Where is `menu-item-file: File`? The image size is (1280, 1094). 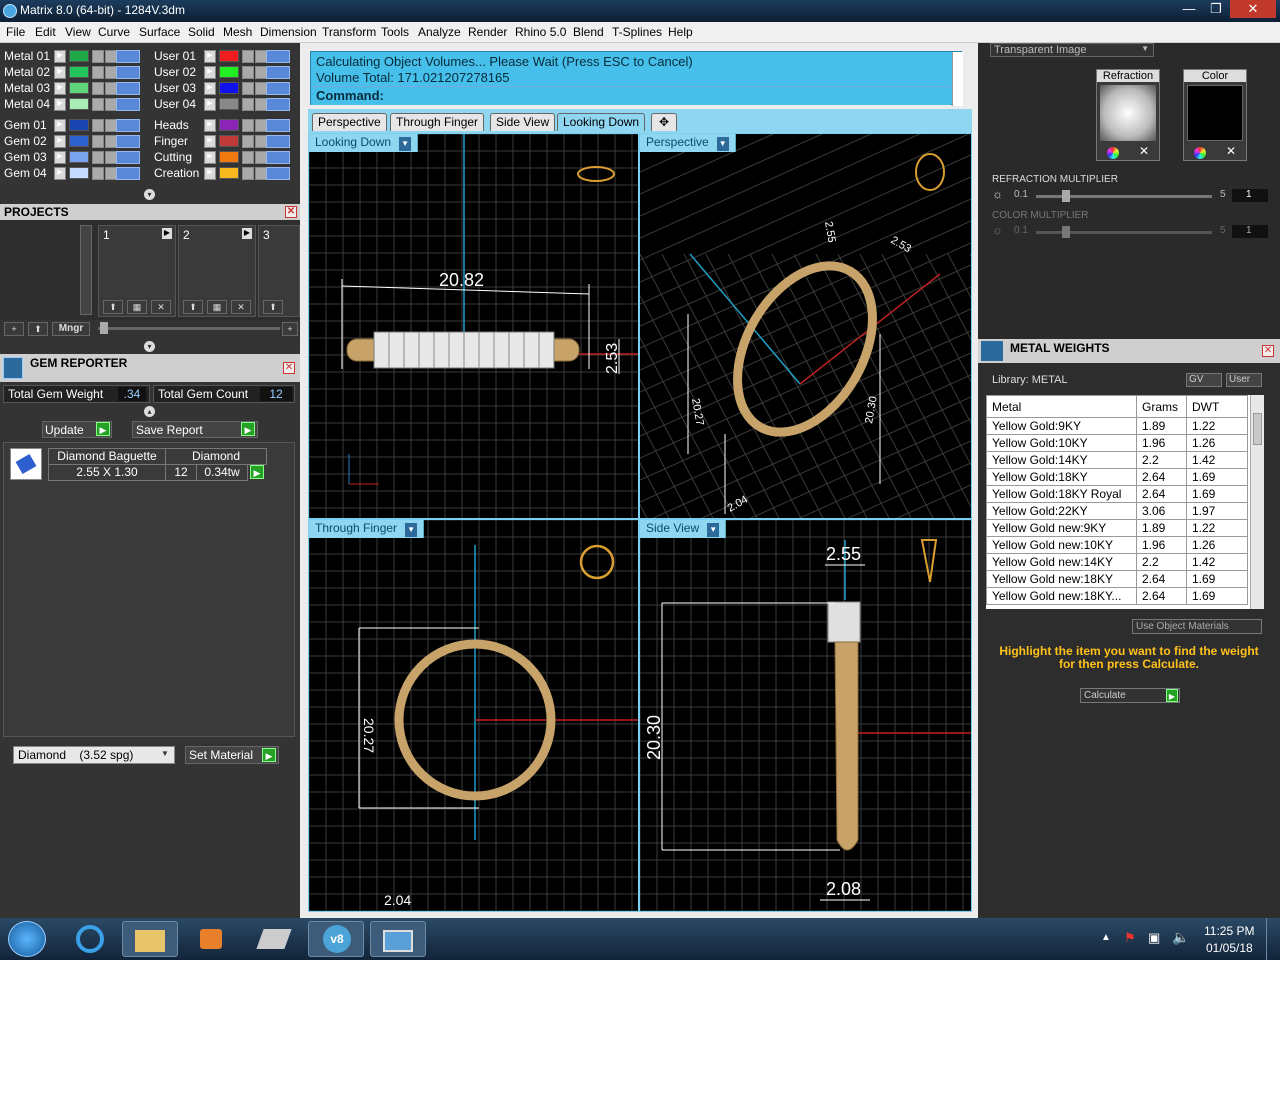
menu-item-file: File is located at coordinates (15, 32).